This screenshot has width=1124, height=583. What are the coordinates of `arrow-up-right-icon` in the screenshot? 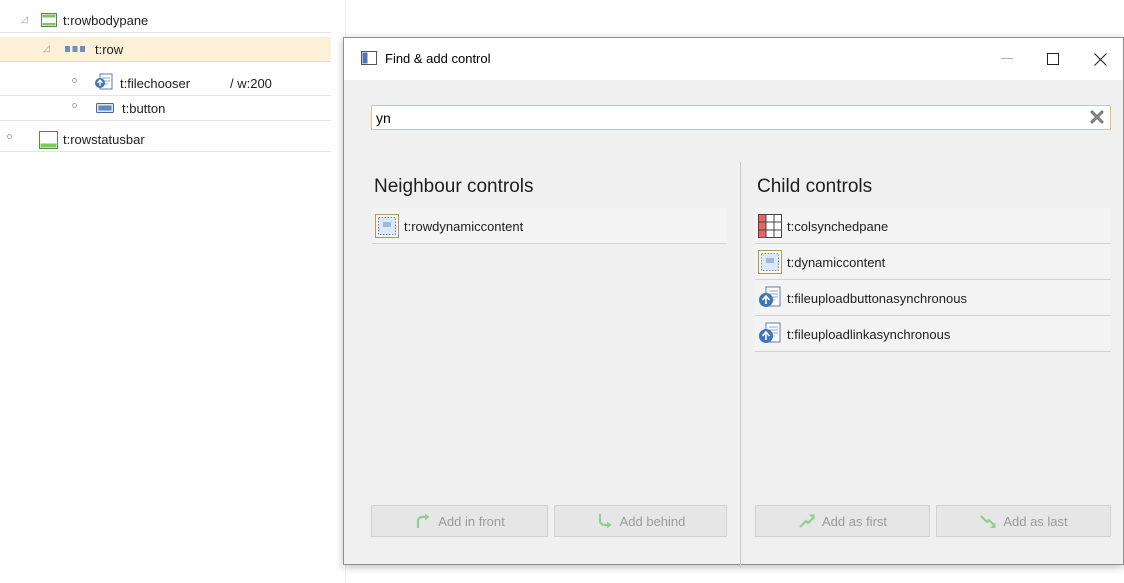 It's located at (423, 520).